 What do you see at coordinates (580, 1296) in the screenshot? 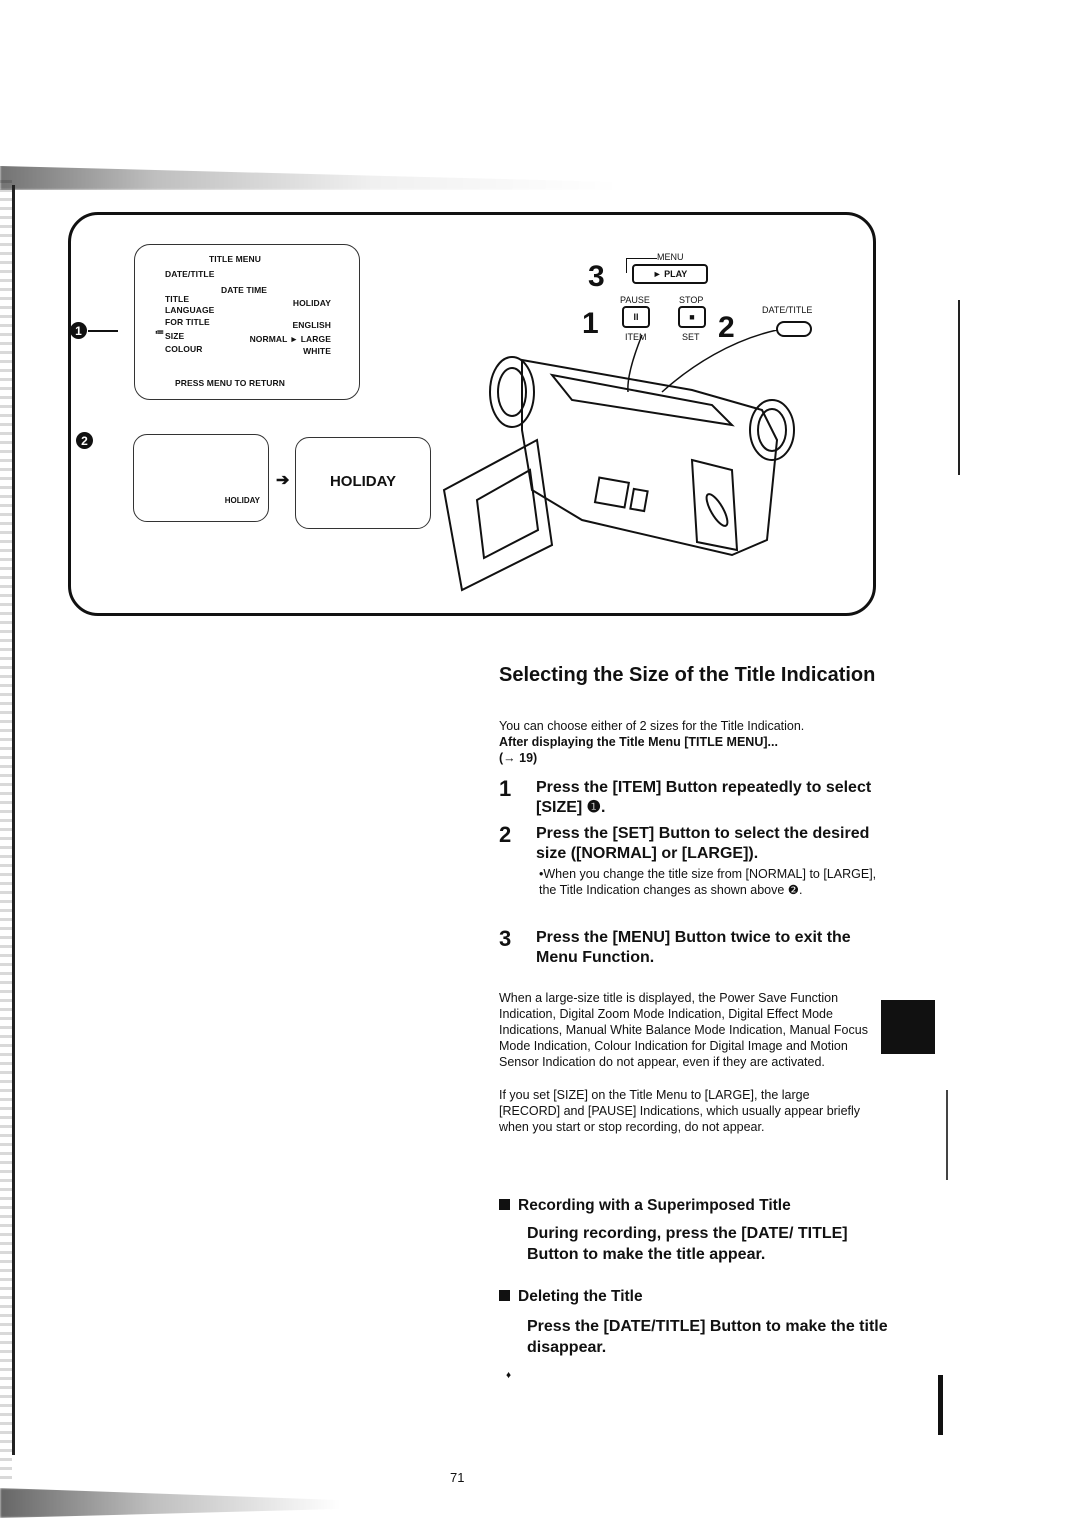
I see `subsection-heading: Deleting the Title` at bounding box center [580, 1296].